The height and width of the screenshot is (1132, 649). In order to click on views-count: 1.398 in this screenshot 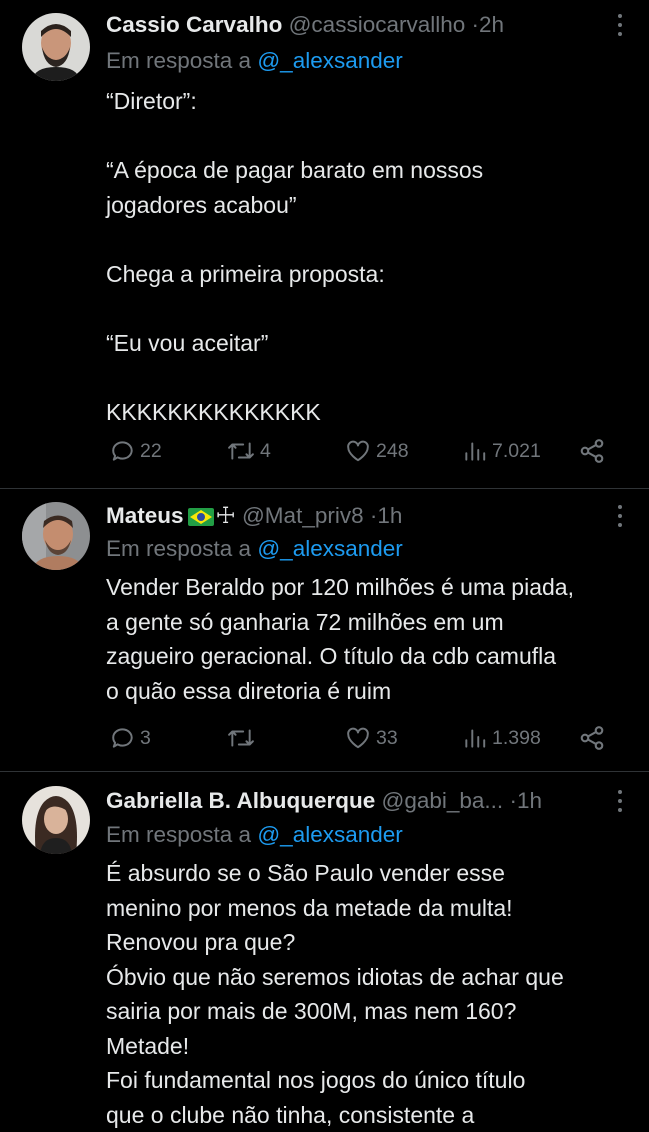, I will do `click(516, 738)`.